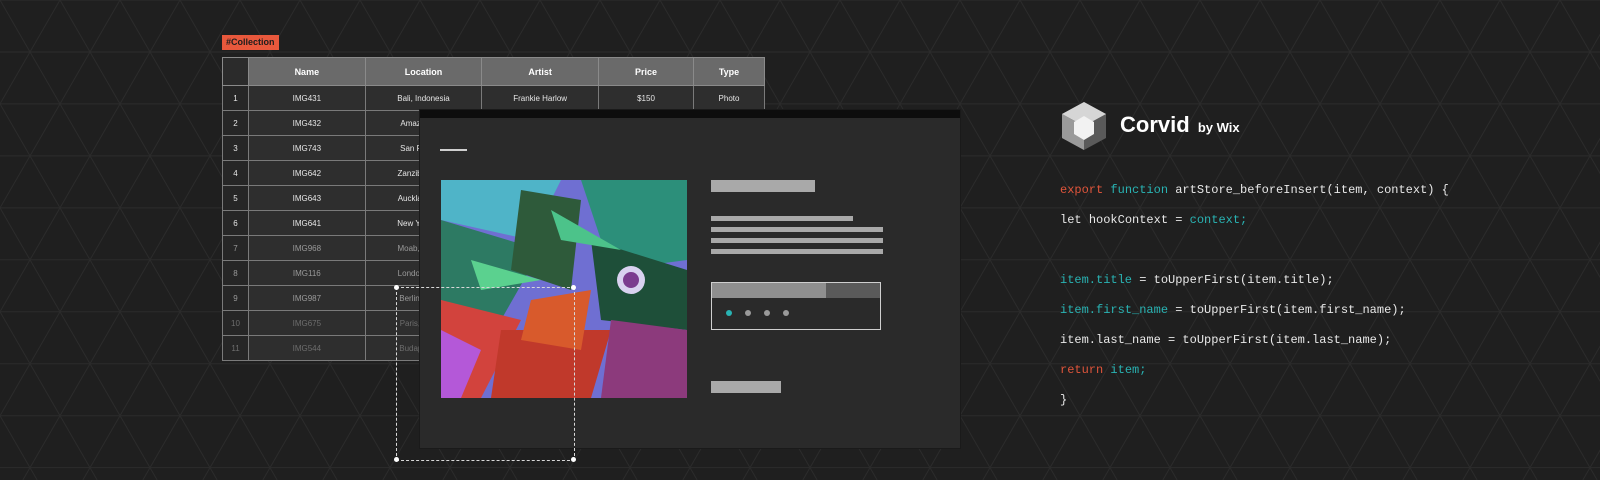 The image size is (1600, 480). Describe the element at coordinates (423, 98) in the screenshot. I see `table-cell: Bali, Indonesia` at that location.